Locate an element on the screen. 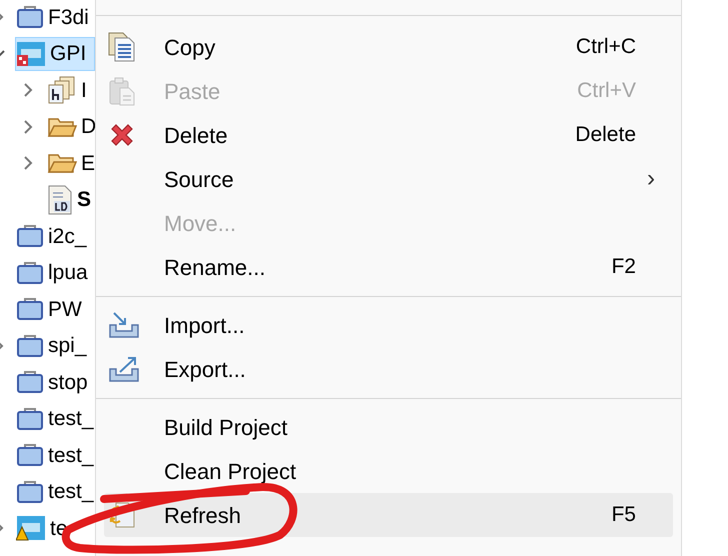  refresh-icon is located at coordinates (122, 515).